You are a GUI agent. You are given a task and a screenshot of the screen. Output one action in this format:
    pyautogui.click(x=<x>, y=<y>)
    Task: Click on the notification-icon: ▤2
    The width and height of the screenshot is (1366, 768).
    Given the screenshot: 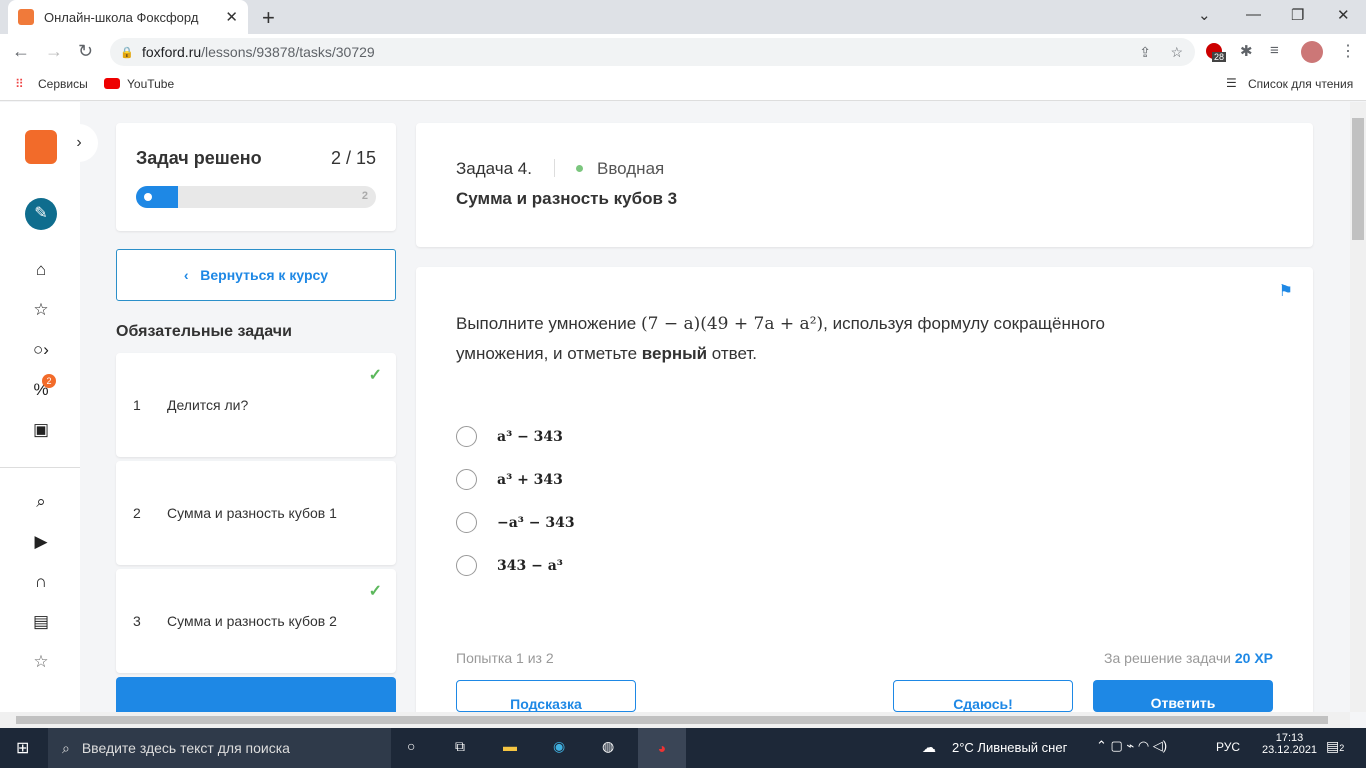 What is the action you would take?
    pyautogui.click(x=1335, y=746)
    